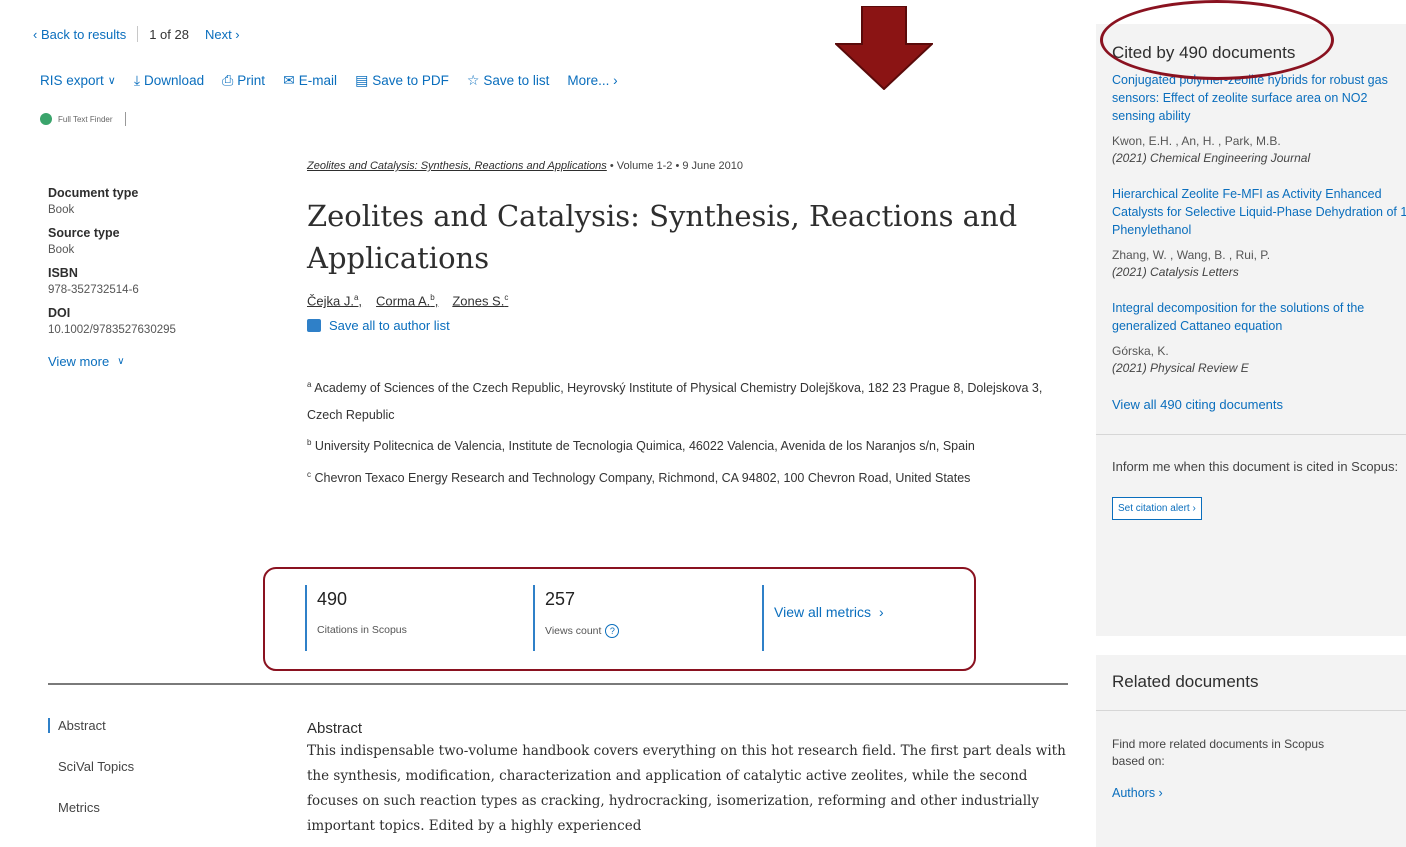  What do you see at coordinates (93, 193) in the screenshot?
I see `meta-label: Document type` at bounding box center [93, 193].